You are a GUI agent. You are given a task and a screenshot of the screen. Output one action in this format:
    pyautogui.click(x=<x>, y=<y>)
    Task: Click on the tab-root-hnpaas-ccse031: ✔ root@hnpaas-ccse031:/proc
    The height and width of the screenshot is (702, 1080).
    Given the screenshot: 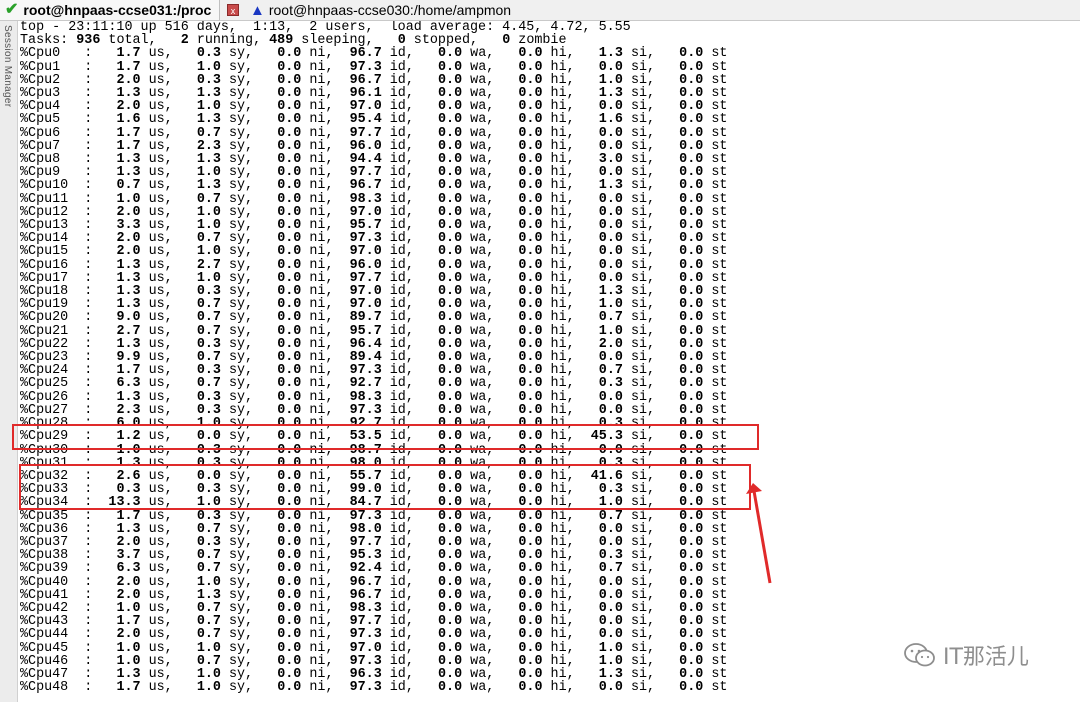 What is the action you would take?
    pyautogui.click(x=110, y=10)
    